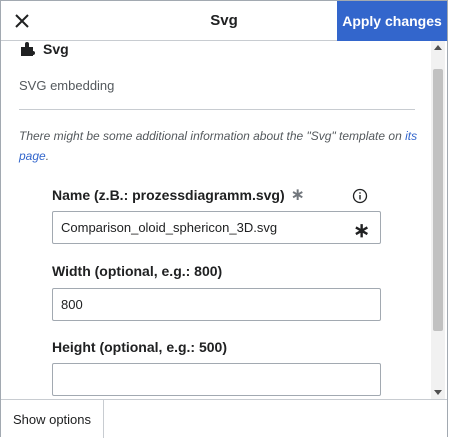 This screenshot has height=439, width=450. What do you see at coordinates (216, 379) in the screenshot?
I see `height-input` at bounding box center [216, 379].